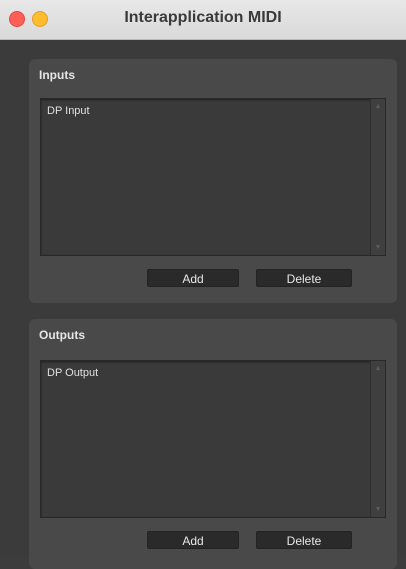 The height and width of the screenshot is (569, 406). What do you see at coordinates (377, 177) in the screenshot?
I see `inputs-scrollbar: ▲ ▼` at bounding box center [377, 177].